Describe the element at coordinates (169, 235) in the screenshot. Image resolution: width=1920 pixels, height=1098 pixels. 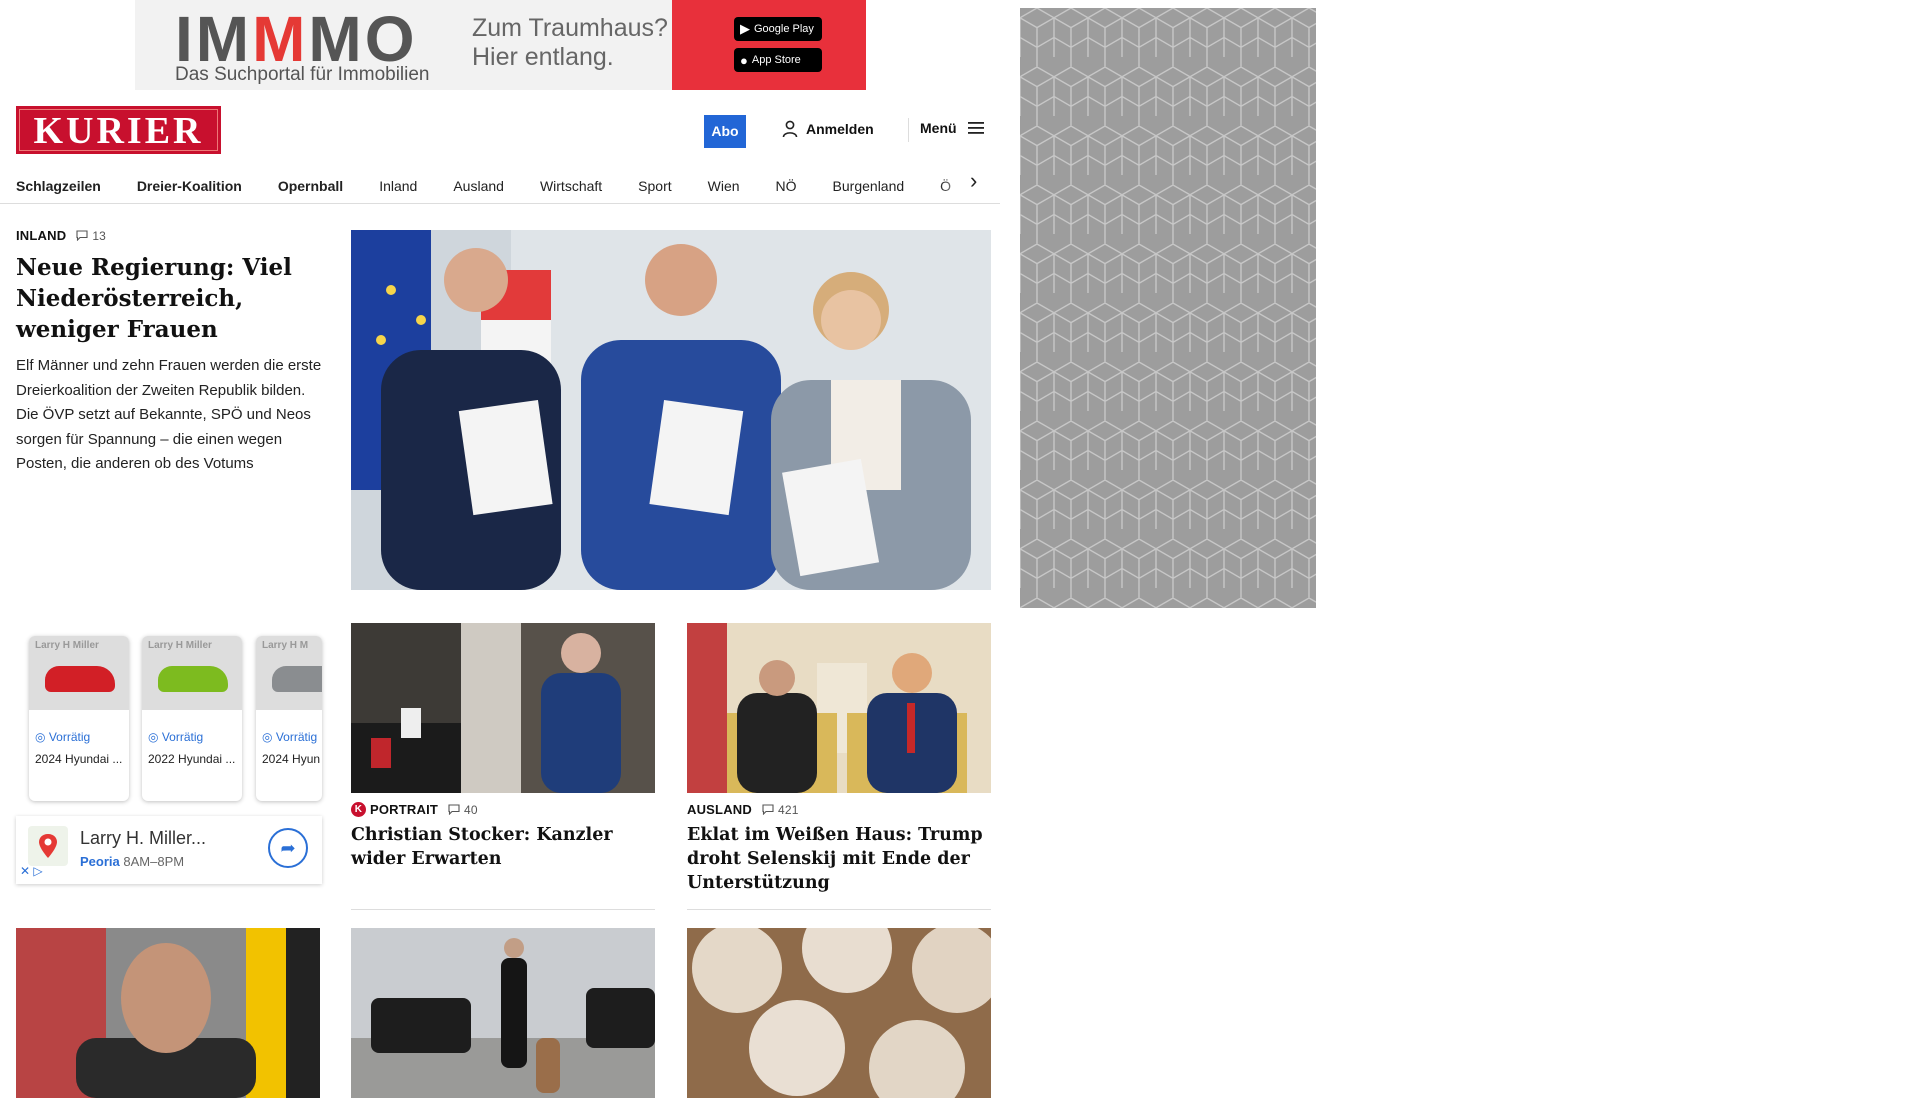
I see `main-kicker: INLAND 13` at that location.